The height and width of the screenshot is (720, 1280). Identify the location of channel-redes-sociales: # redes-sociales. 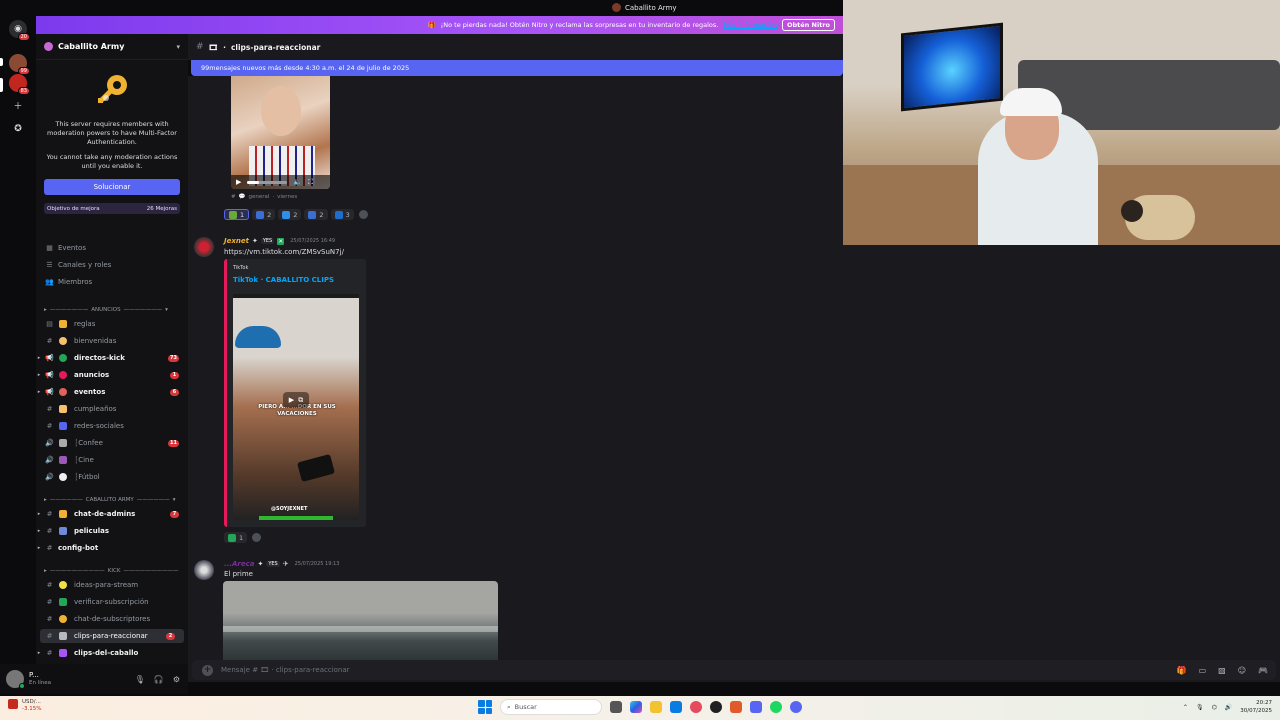
(112, 426).